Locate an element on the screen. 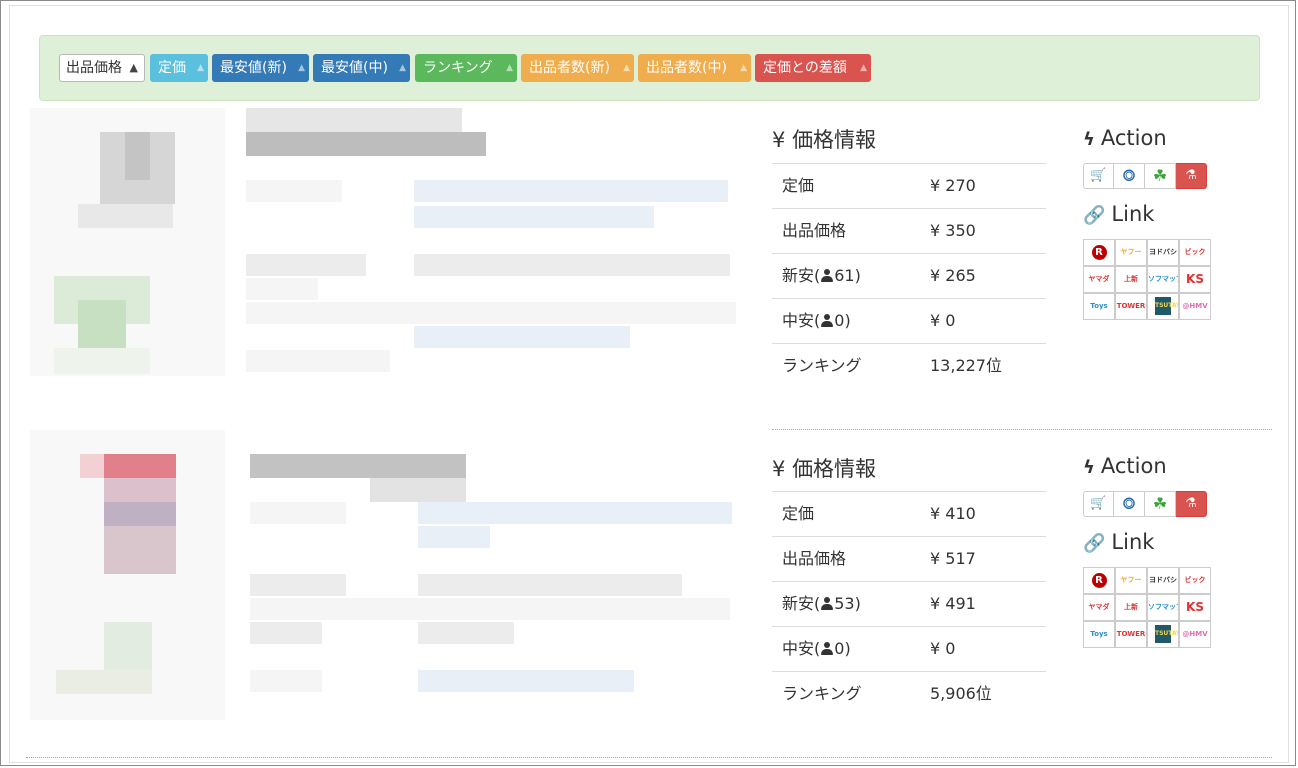 The image size is (1298, 768). action-label: Action is located at coordinates (1133, 466).